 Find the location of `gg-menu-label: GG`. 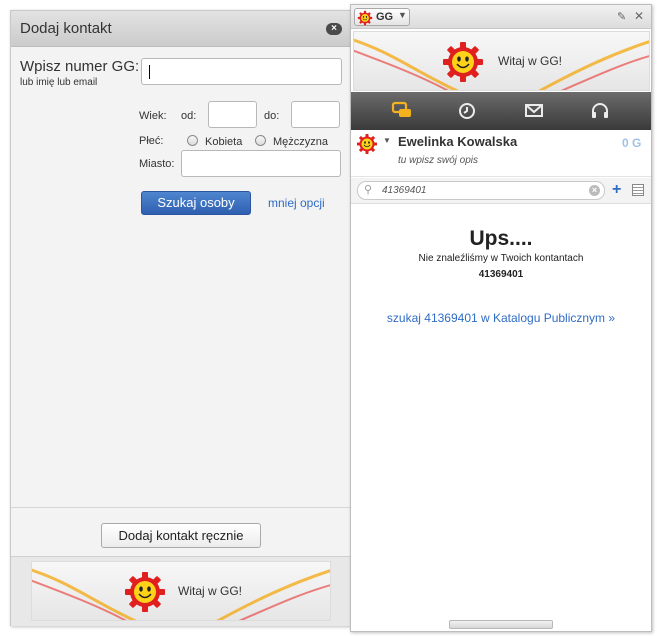

gg-menu-label: GG is located at coordinates (385, 17).